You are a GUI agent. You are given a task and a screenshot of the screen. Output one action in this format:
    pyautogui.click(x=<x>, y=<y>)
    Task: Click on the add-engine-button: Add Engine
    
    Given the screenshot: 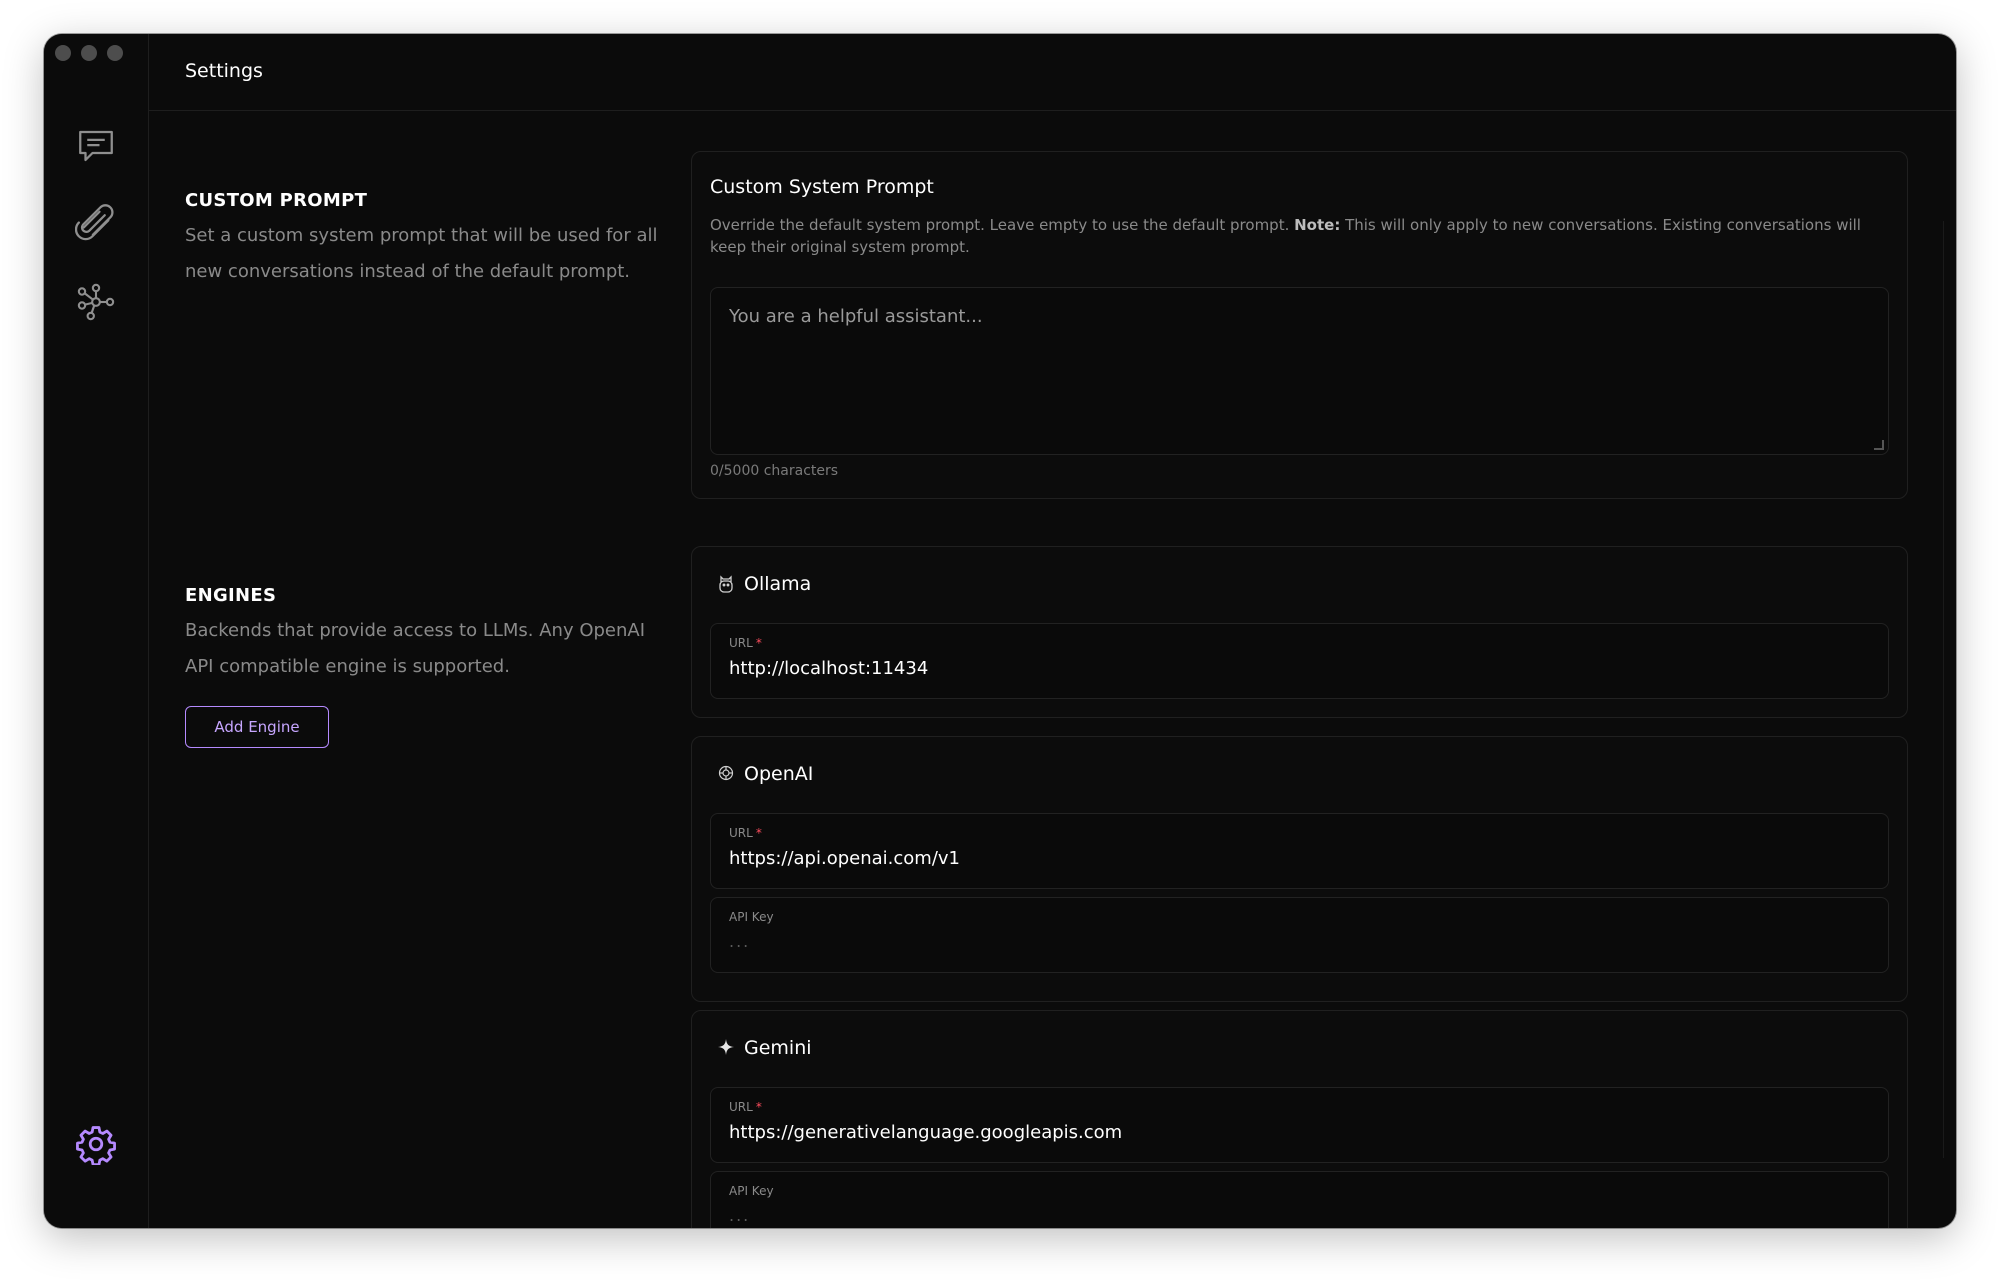 What is the action you would take?
    pyautogui.click(x=257, y=727)
    